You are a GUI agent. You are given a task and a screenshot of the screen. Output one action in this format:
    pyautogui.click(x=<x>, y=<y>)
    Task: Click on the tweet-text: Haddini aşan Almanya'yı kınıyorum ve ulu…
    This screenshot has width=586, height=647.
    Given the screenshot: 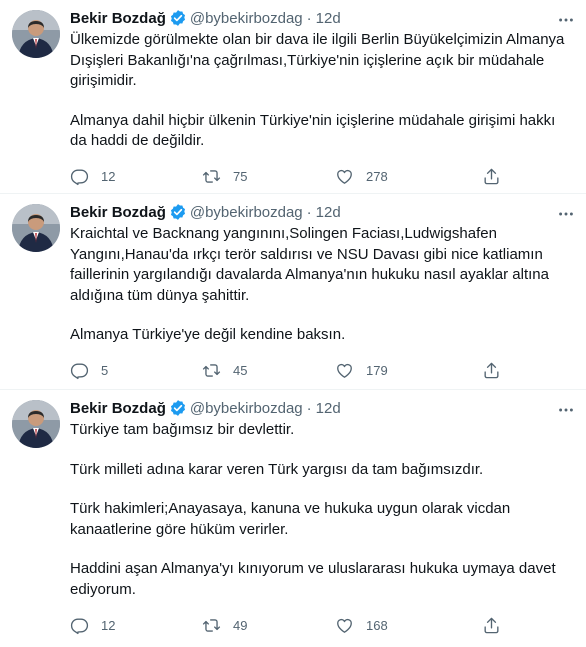 What is the action you would take?
    pyautogui.click(x=313, y=579)
    